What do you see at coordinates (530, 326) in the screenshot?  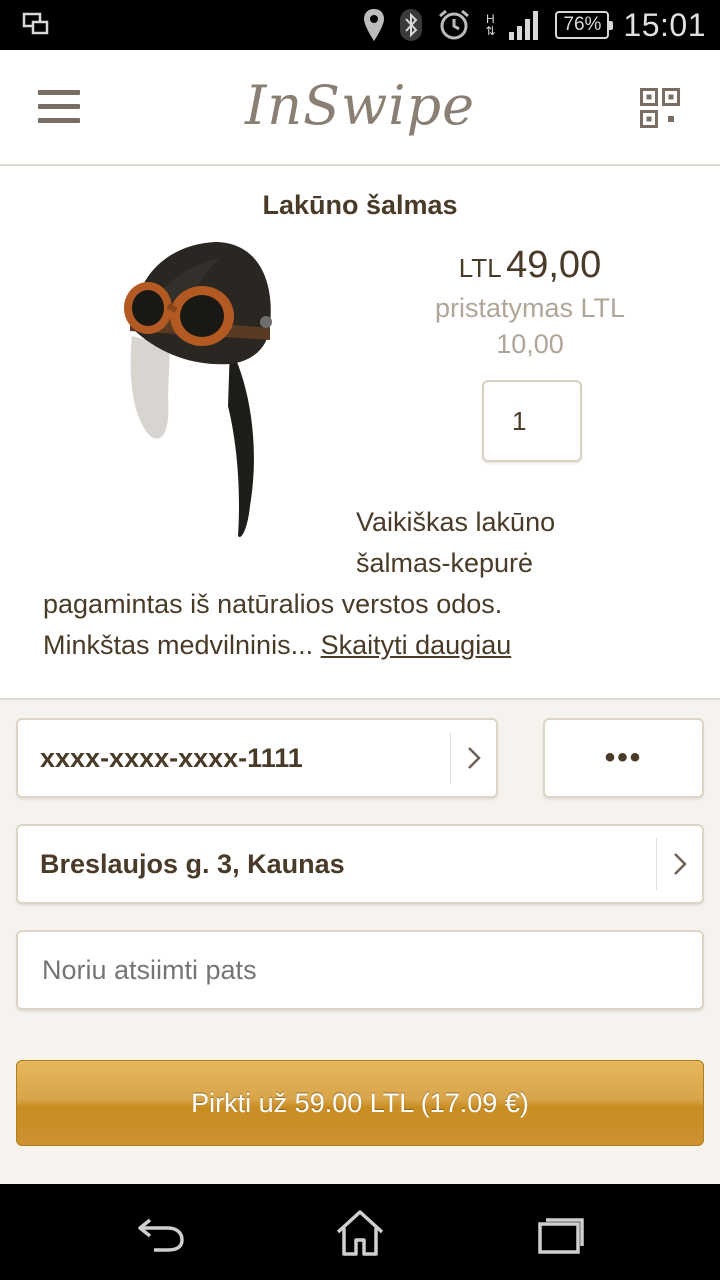 I see `delivery-price: pristatymas LTL 10,00` at bounding box center [530, 326].